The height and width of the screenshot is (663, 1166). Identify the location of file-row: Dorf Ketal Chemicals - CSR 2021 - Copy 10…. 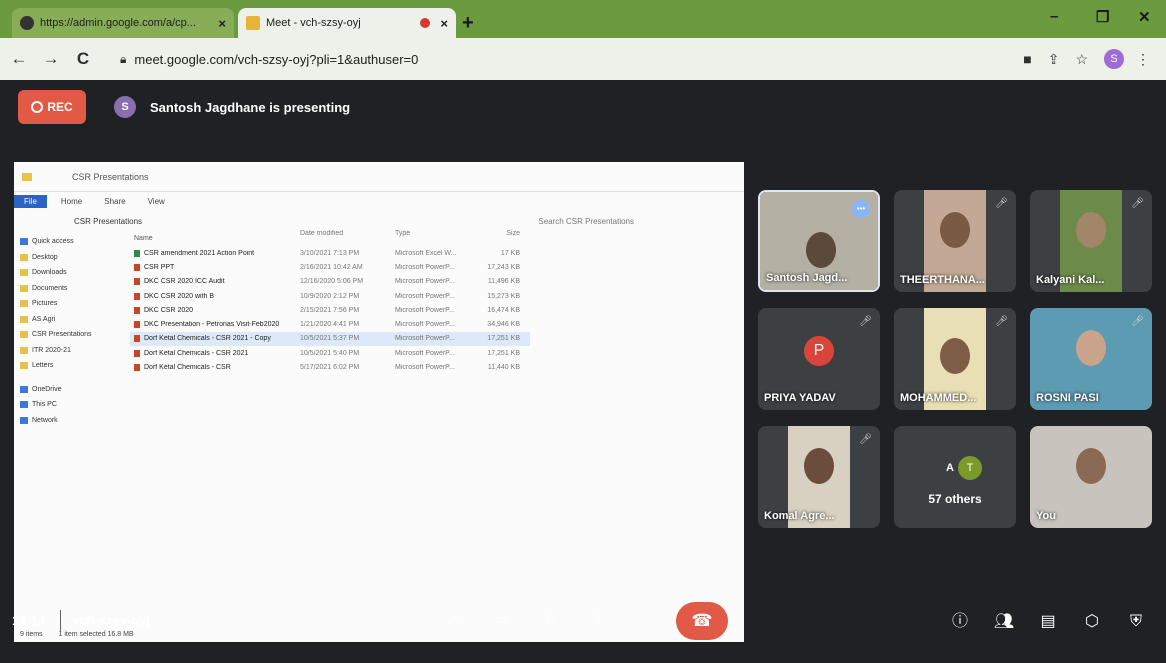
(330, 339).